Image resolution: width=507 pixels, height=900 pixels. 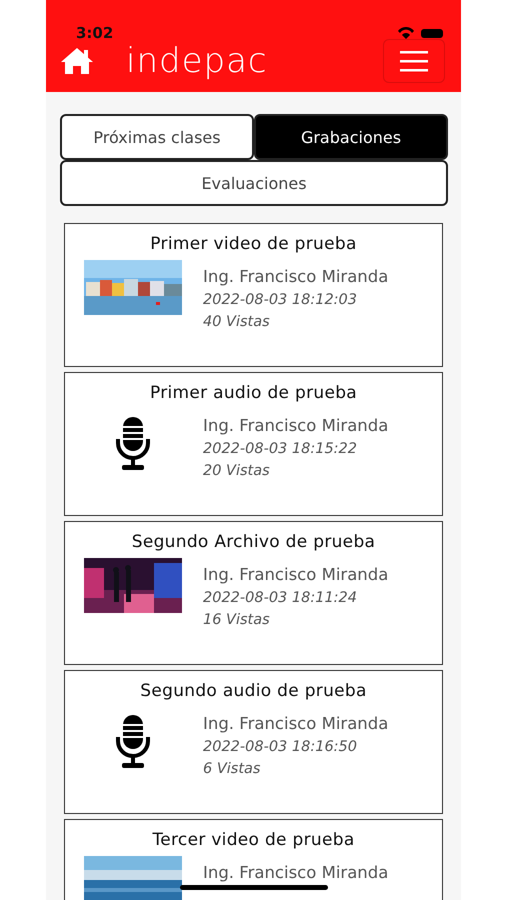 What do you see at coordinates (232, 769) in the screenshot?
I see `view-count: 6 Vistas` at bounding box center [232, 769].